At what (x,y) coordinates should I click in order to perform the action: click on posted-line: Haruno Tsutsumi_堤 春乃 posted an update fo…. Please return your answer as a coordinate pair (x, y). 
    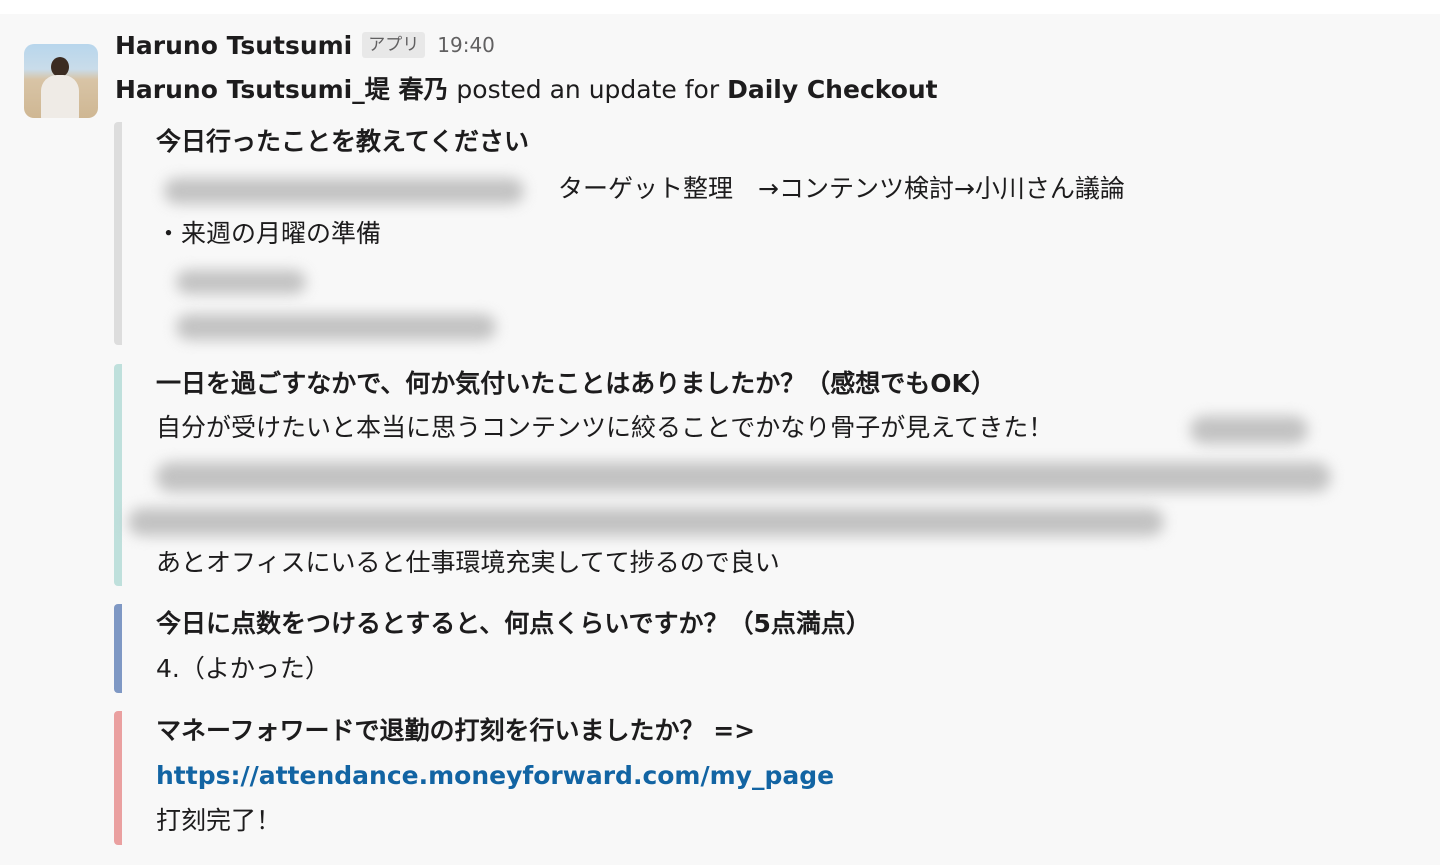
    Looking at the image, I should click on (526, 90).